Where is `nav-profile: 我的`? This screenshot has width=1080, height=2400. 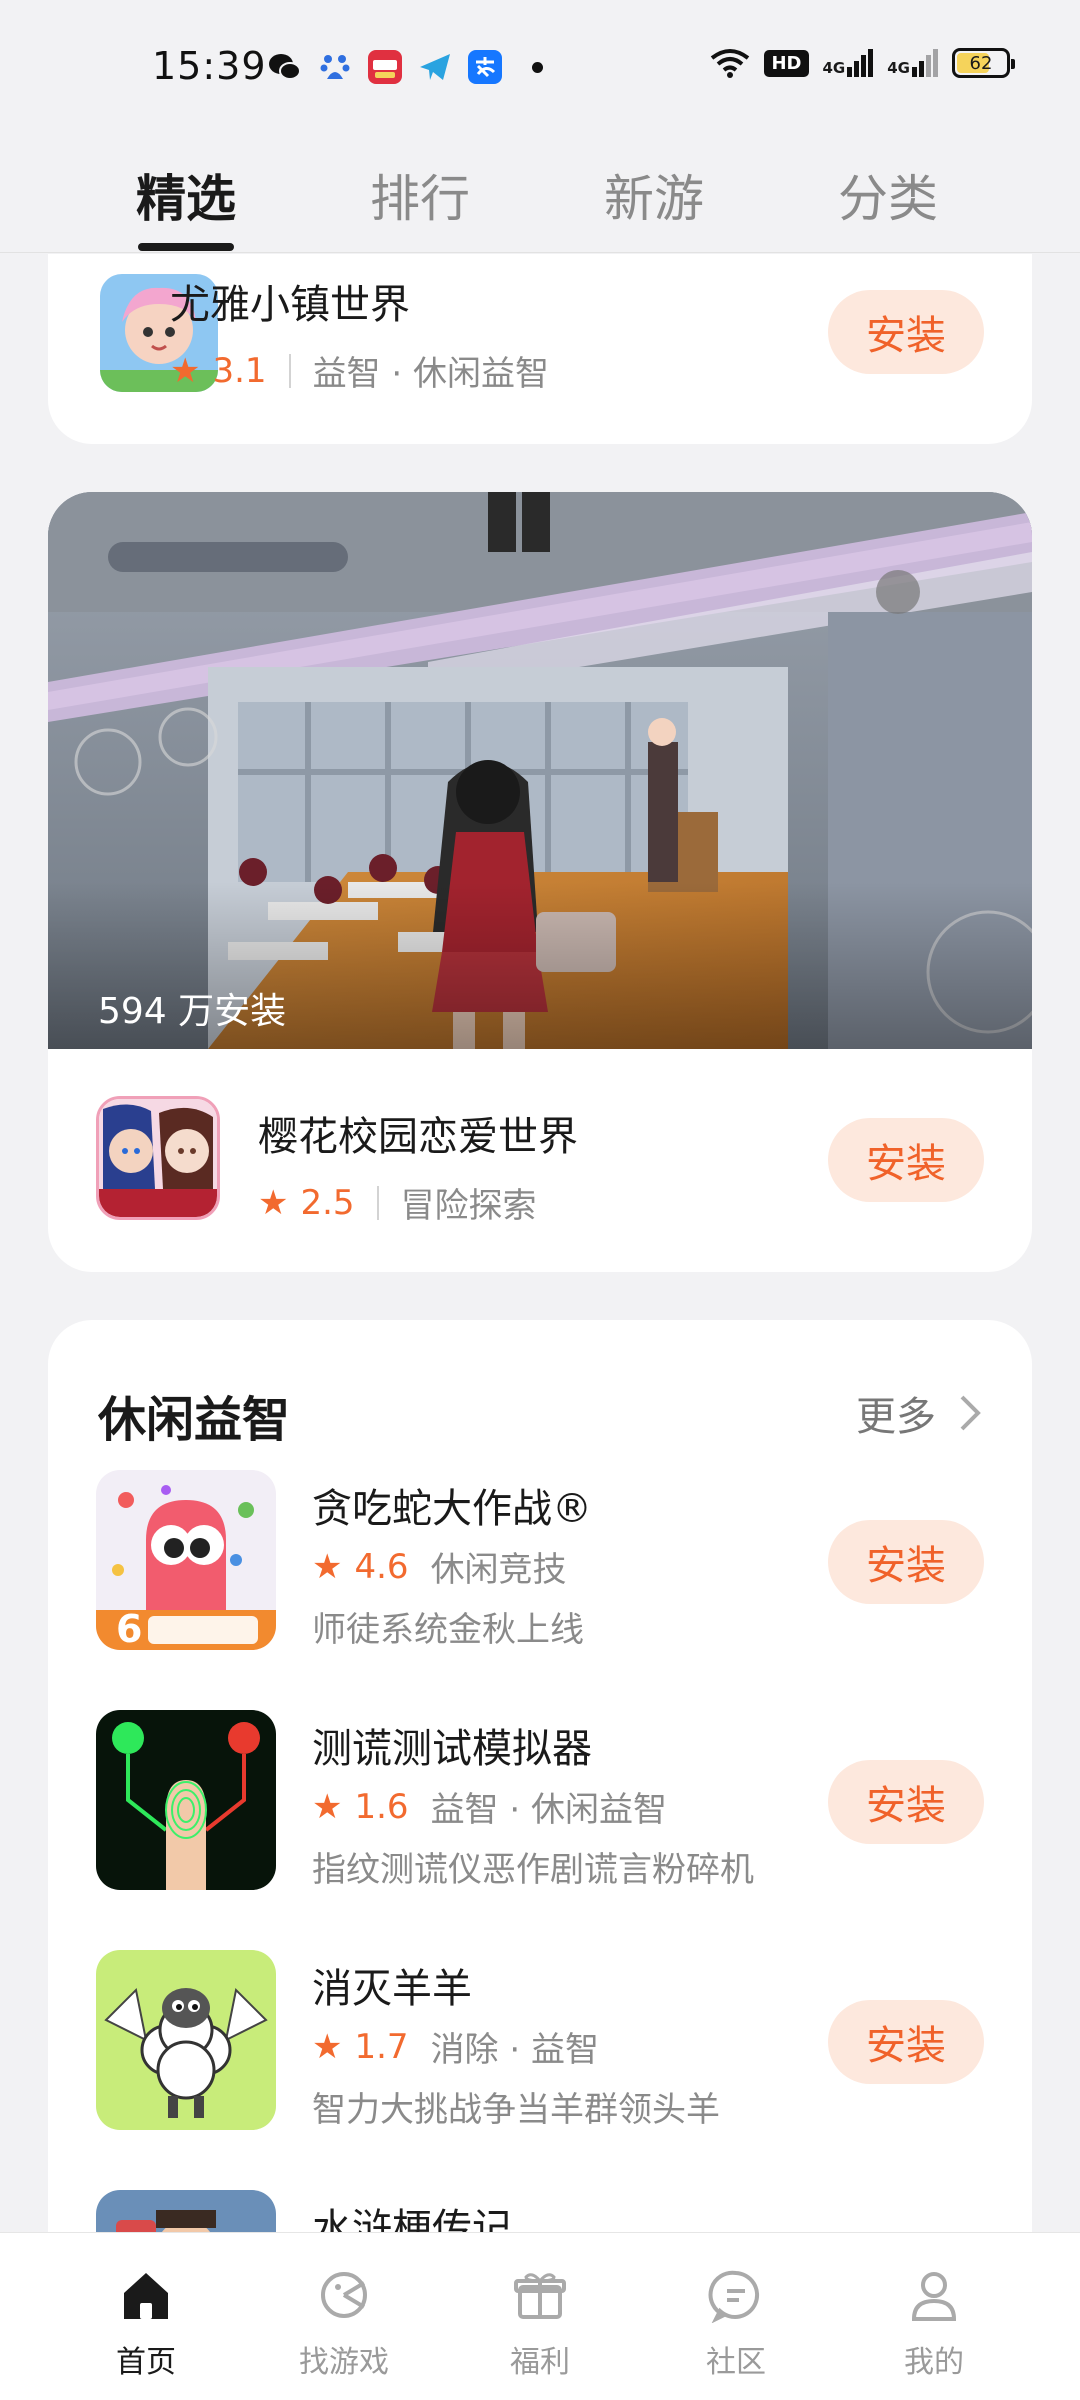 nav-profile: 我的 is located at coordinates (934, 2321).